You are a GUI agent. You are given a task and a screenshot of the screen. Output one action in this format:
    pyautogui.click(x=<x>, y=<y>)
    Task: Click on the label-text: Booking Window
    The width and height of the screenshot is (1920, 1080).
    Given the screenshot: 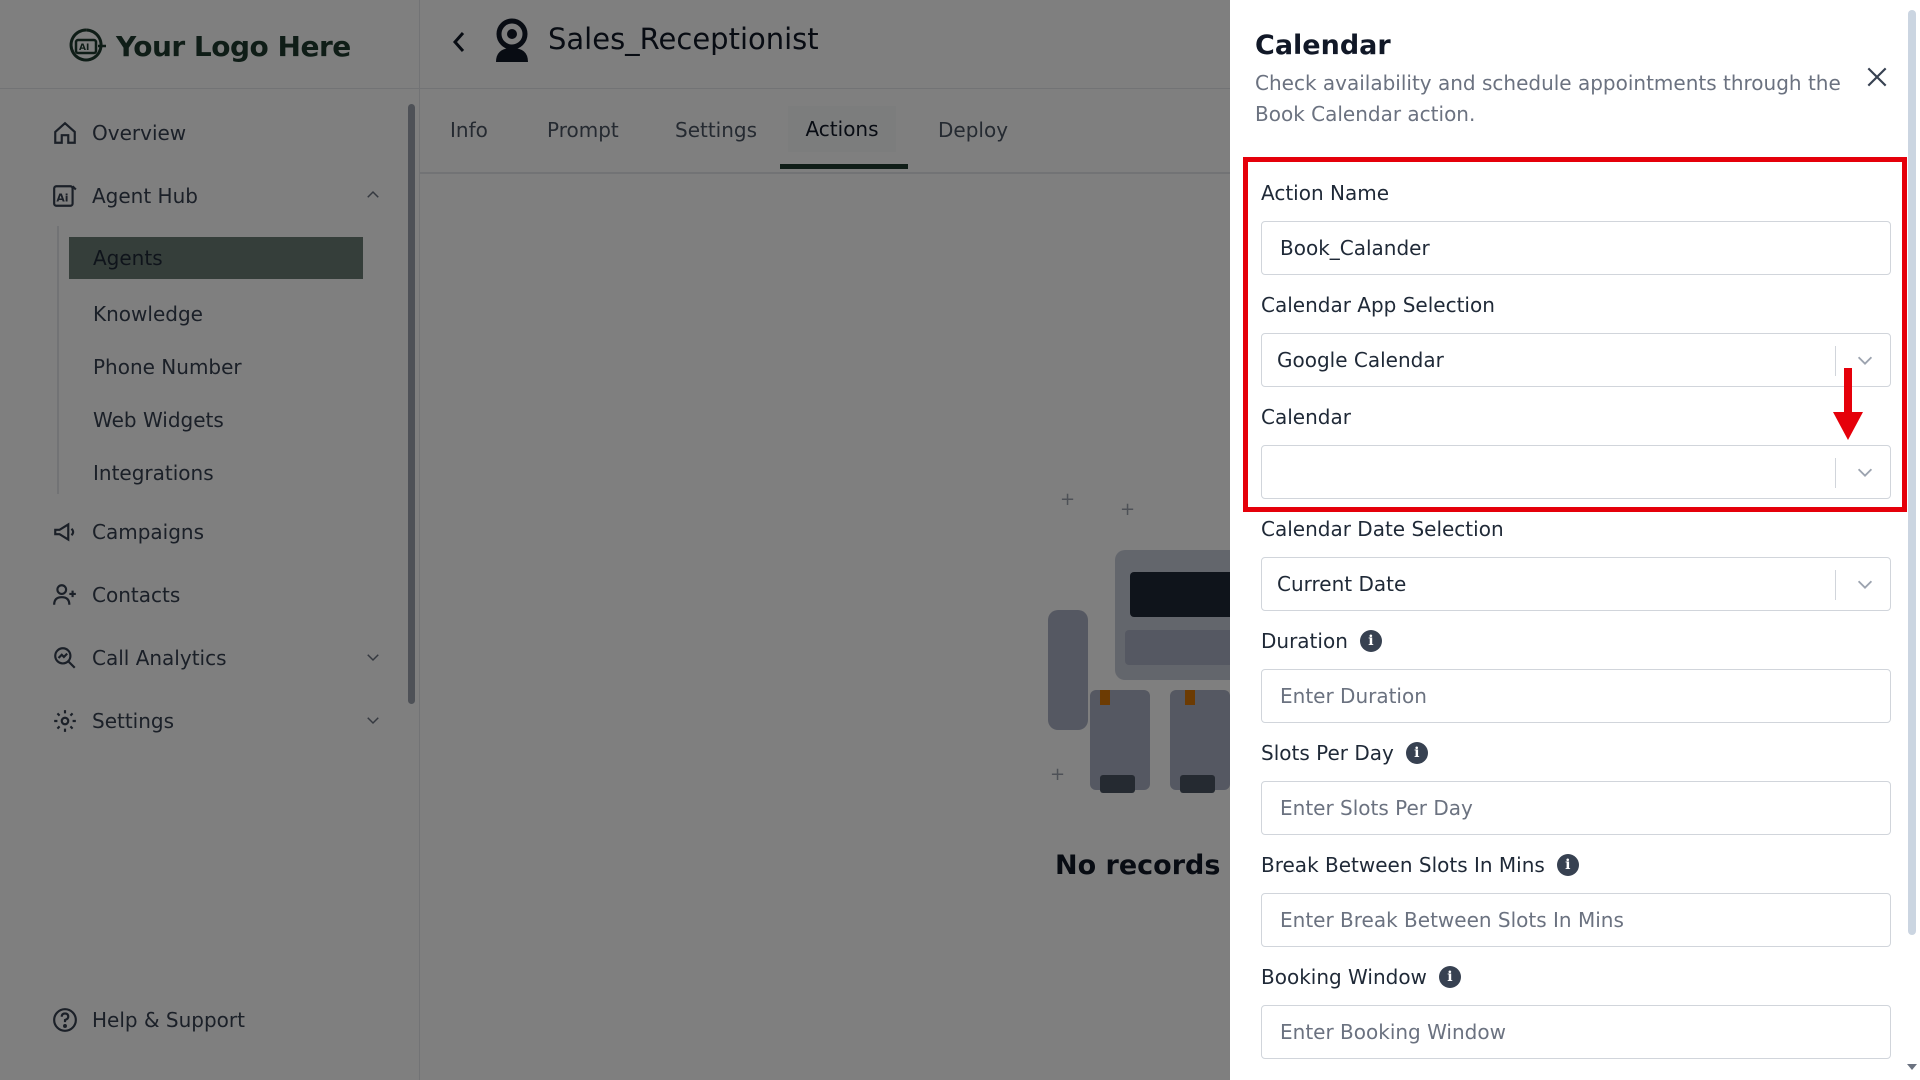 What is the action you would take?
    pyautogui.click(x=1344, y=977)
    